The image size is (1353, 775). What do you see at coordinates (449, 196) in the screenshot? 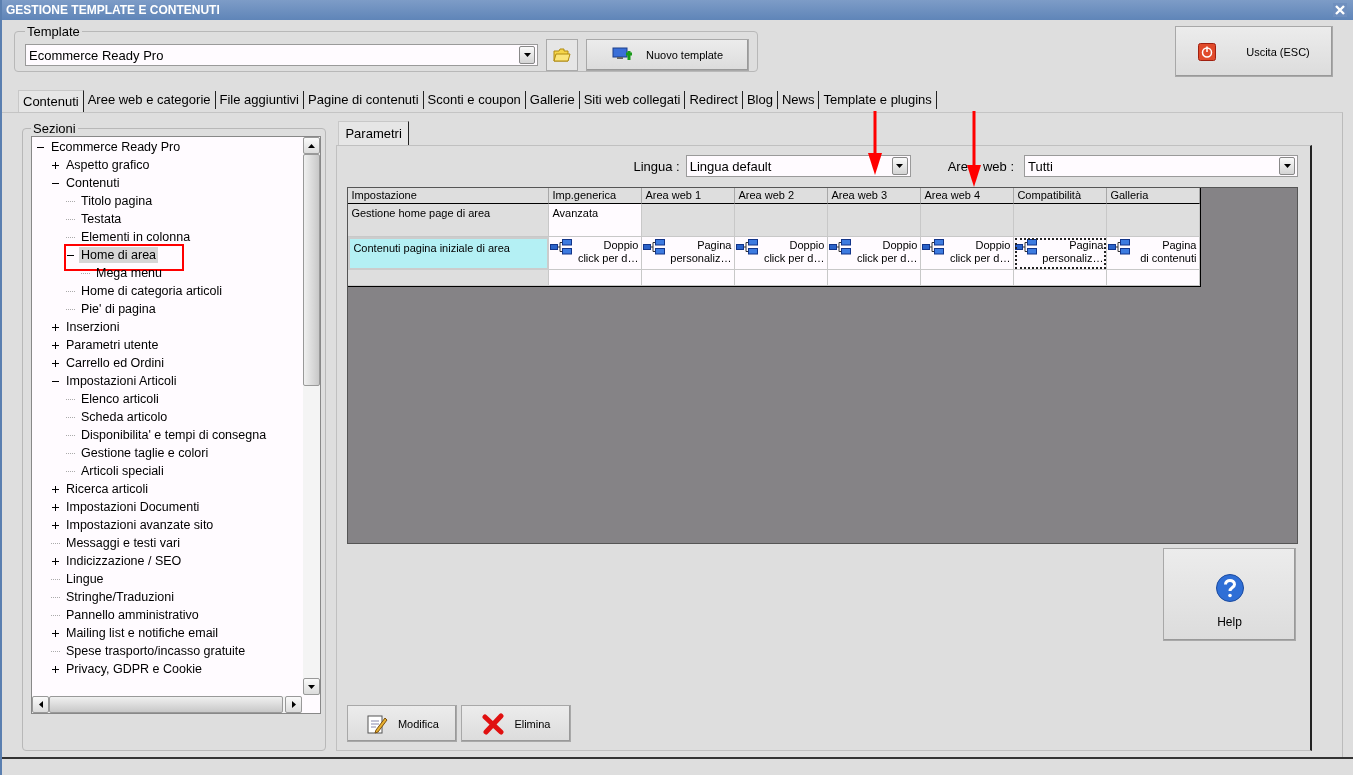
I see `column-header: Impostazione` at bounding box center [449, 196].